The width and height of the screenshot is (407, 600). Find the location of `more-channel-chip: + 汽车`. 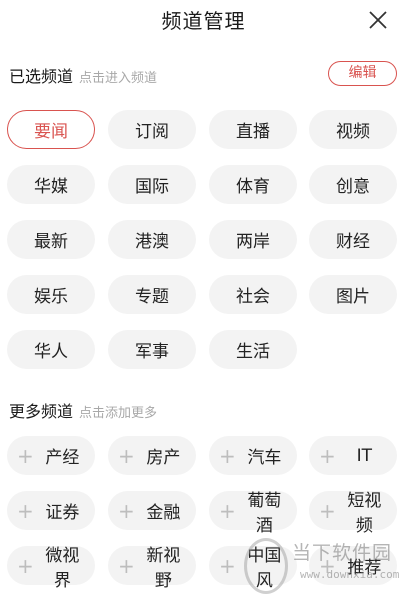

more-channel-chip: + 汽车 is located at coordinates (253, 455).